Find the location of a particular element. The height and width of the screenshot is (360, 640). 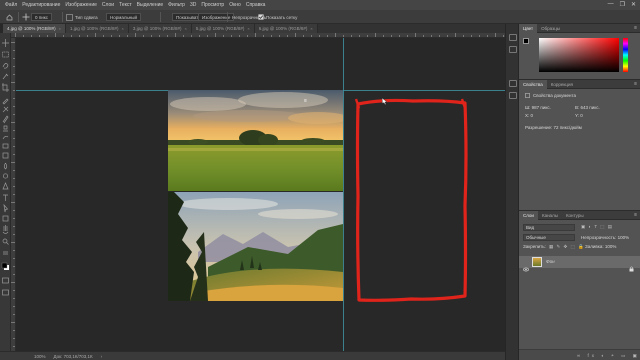

document-tab: 6.jpg @ 100% (RGB/8#) × is located at coordinates (286, 28).